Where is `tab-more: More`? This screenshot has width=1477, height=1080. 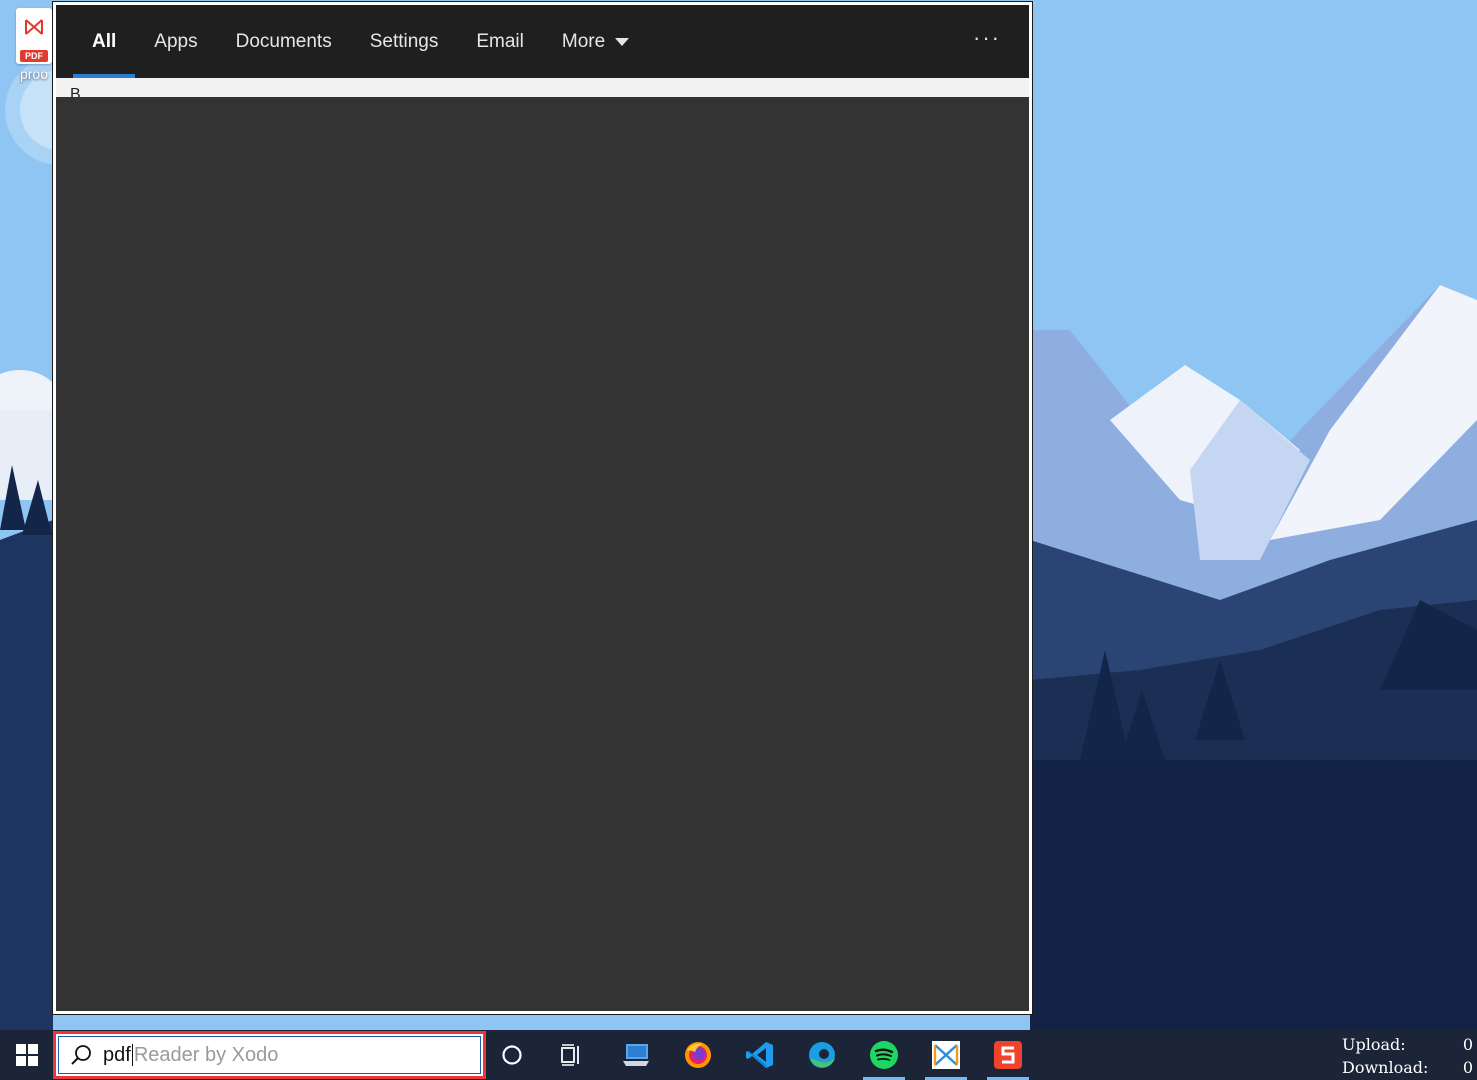 tab-more: More is located at coordinates (595, 41).